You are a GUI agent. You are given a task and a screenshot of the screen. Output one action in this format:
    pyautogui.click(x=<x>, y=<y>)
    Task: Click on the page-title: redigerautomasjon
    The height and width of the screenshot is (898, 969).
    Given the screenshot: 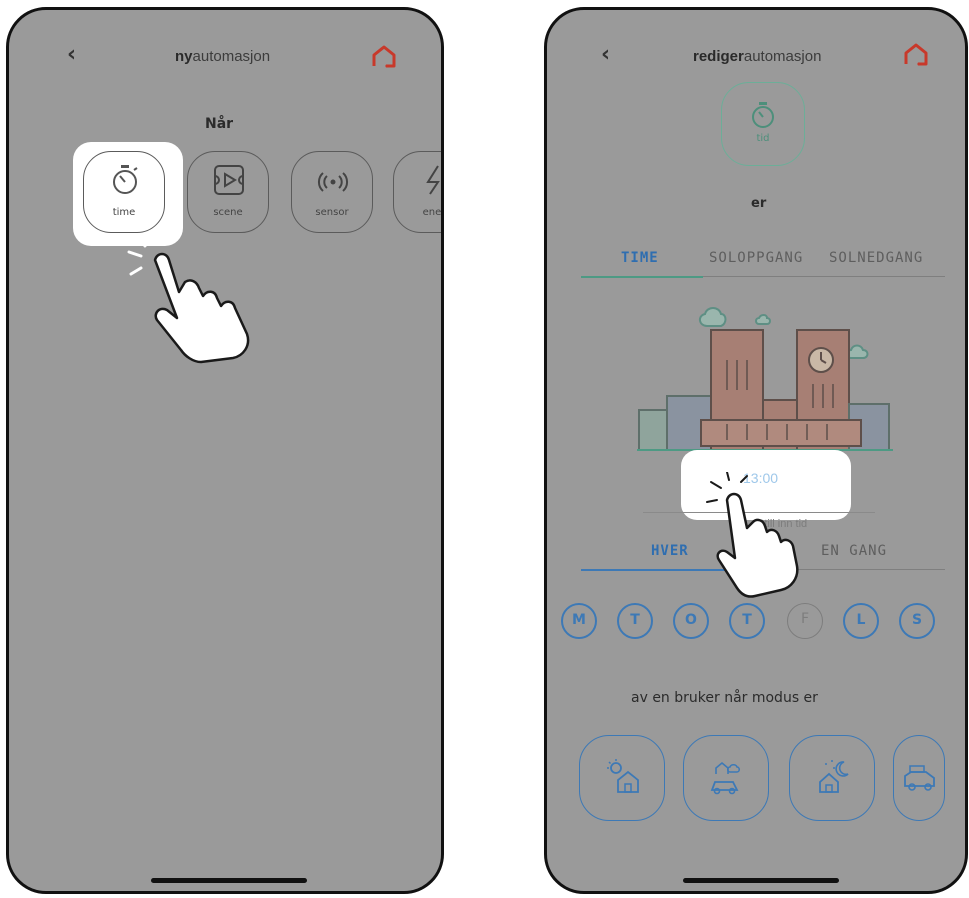 What is the action you would take?
    pyautogui.click(x=757, y=56)
    